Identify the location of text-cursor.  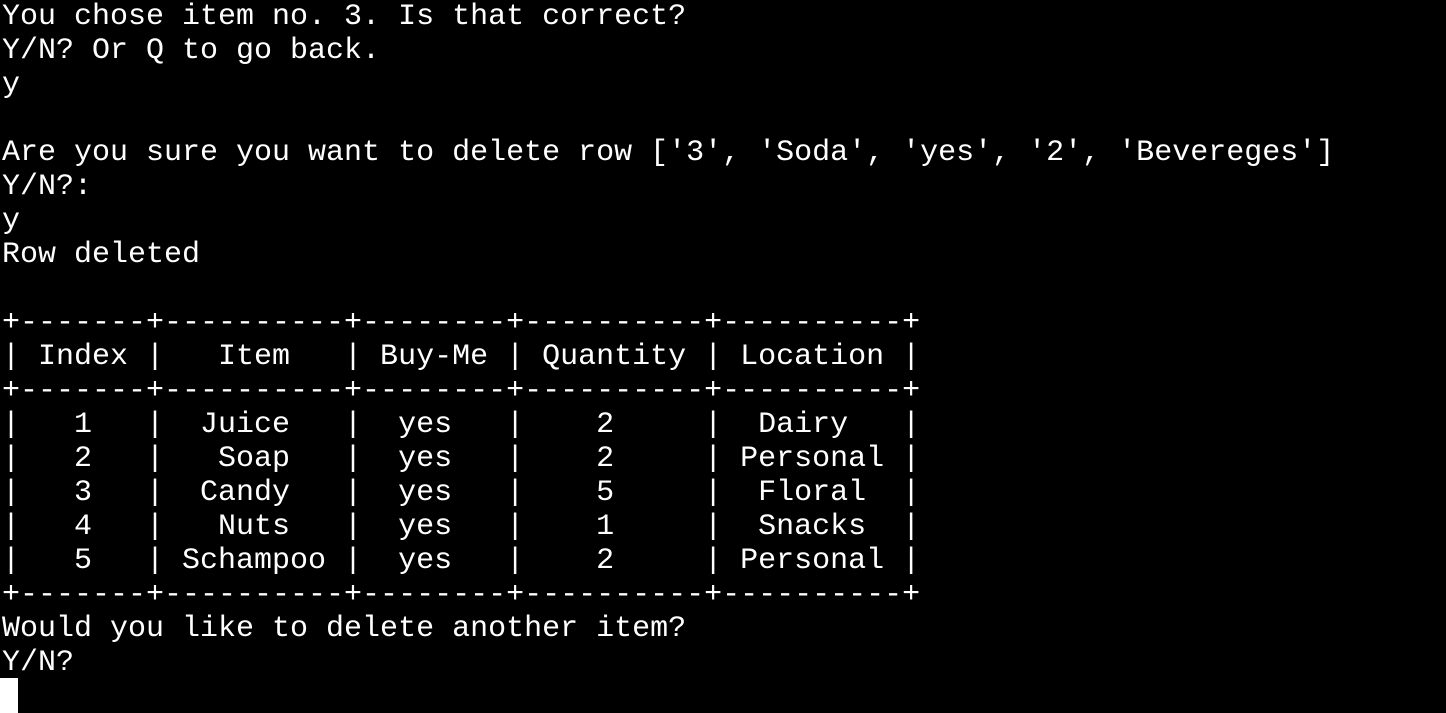
(9, 695).